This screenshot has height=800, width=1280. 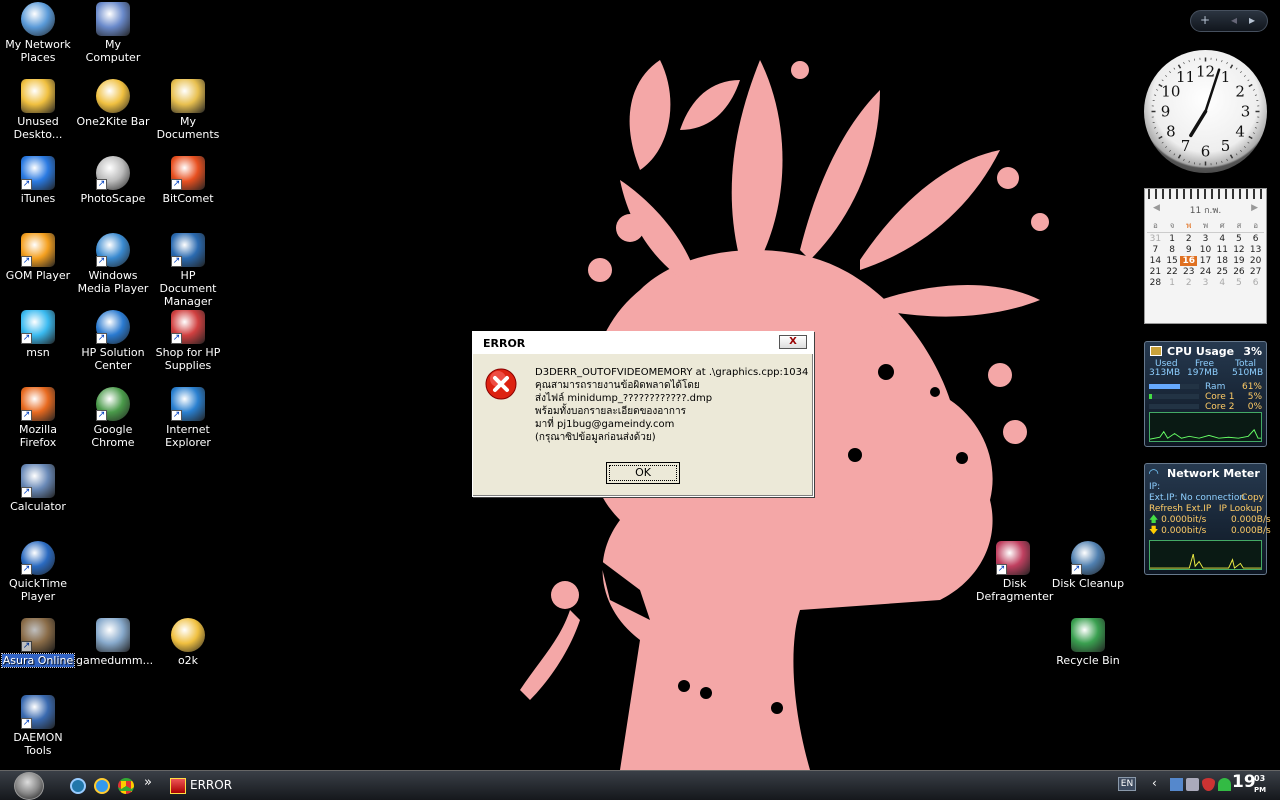 I want to click on desktop-icon-bitcomet: ↗ BitComet, so click(x=188, y=180).